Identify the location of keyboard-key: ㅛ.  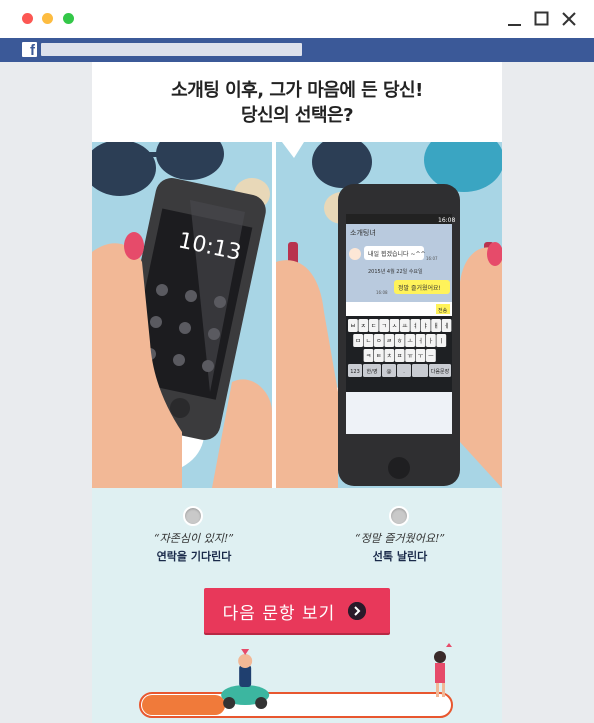
(405, 325).